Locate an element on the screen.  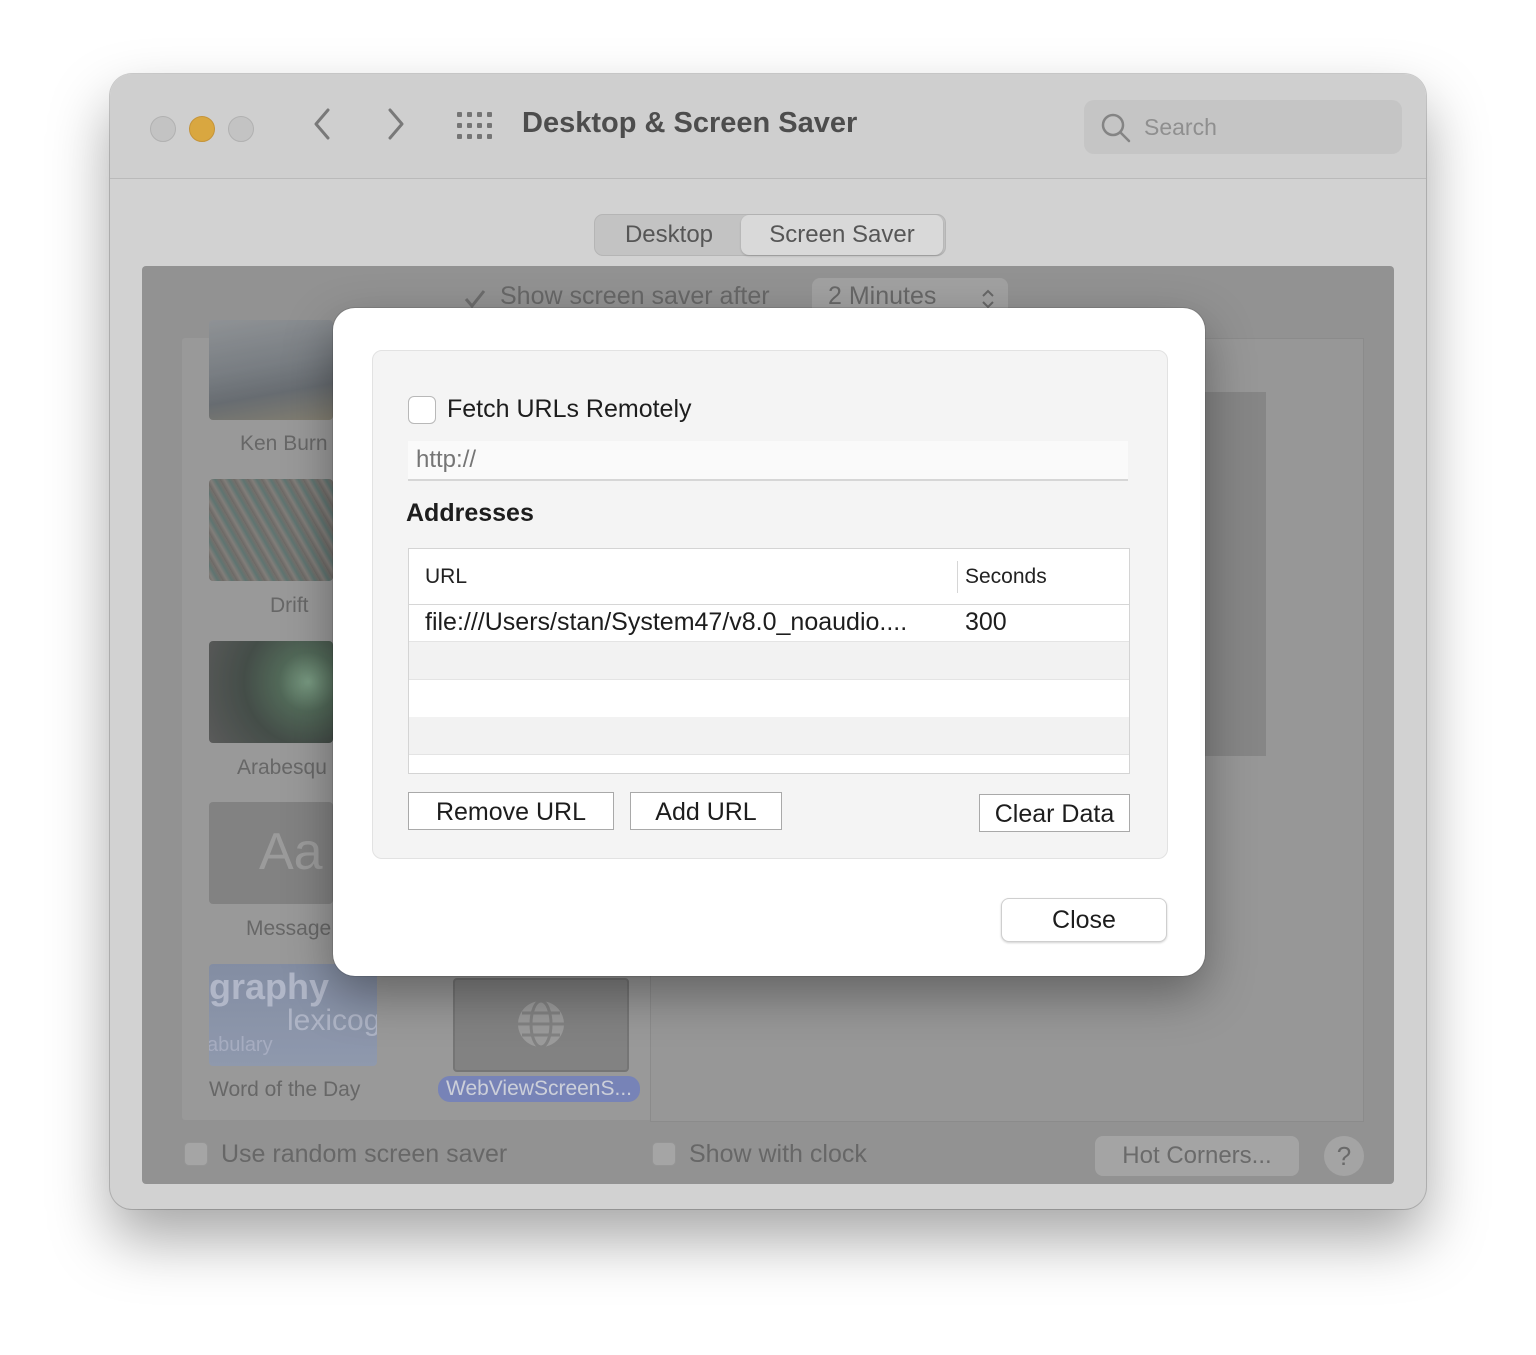
window-title: Desktop & Screen Saver is located at coordinates (690, 123).